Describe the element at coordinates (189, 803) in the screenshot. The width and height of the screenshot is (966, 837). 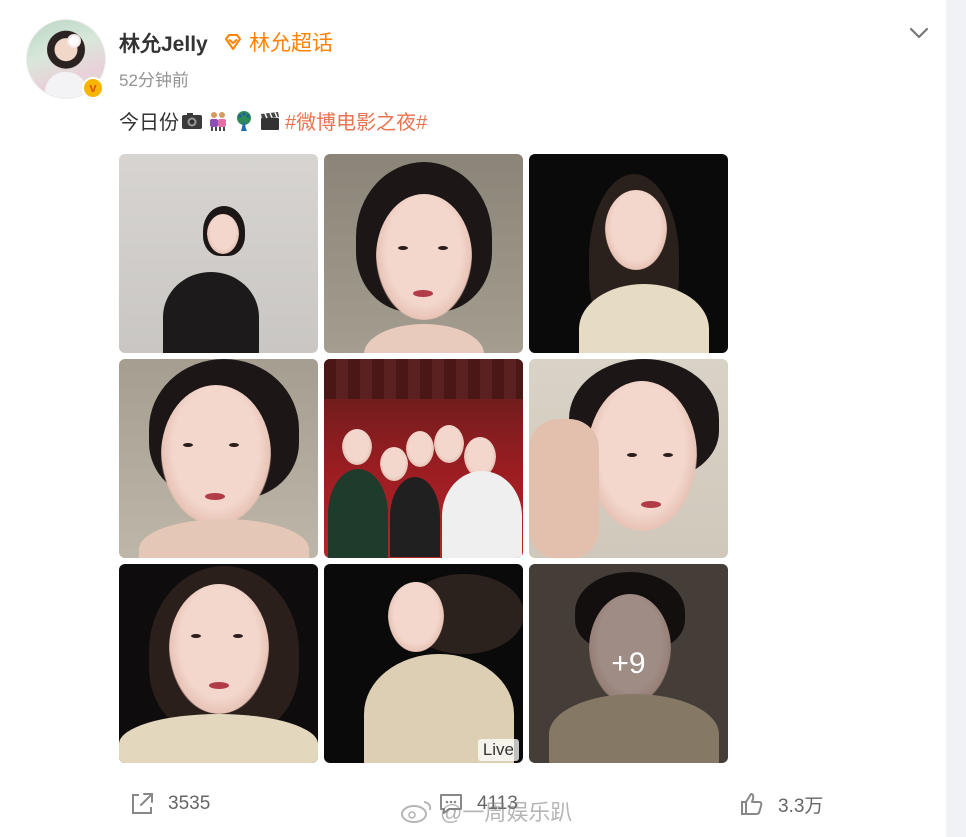
I see `forward-count: 3535` at that location.